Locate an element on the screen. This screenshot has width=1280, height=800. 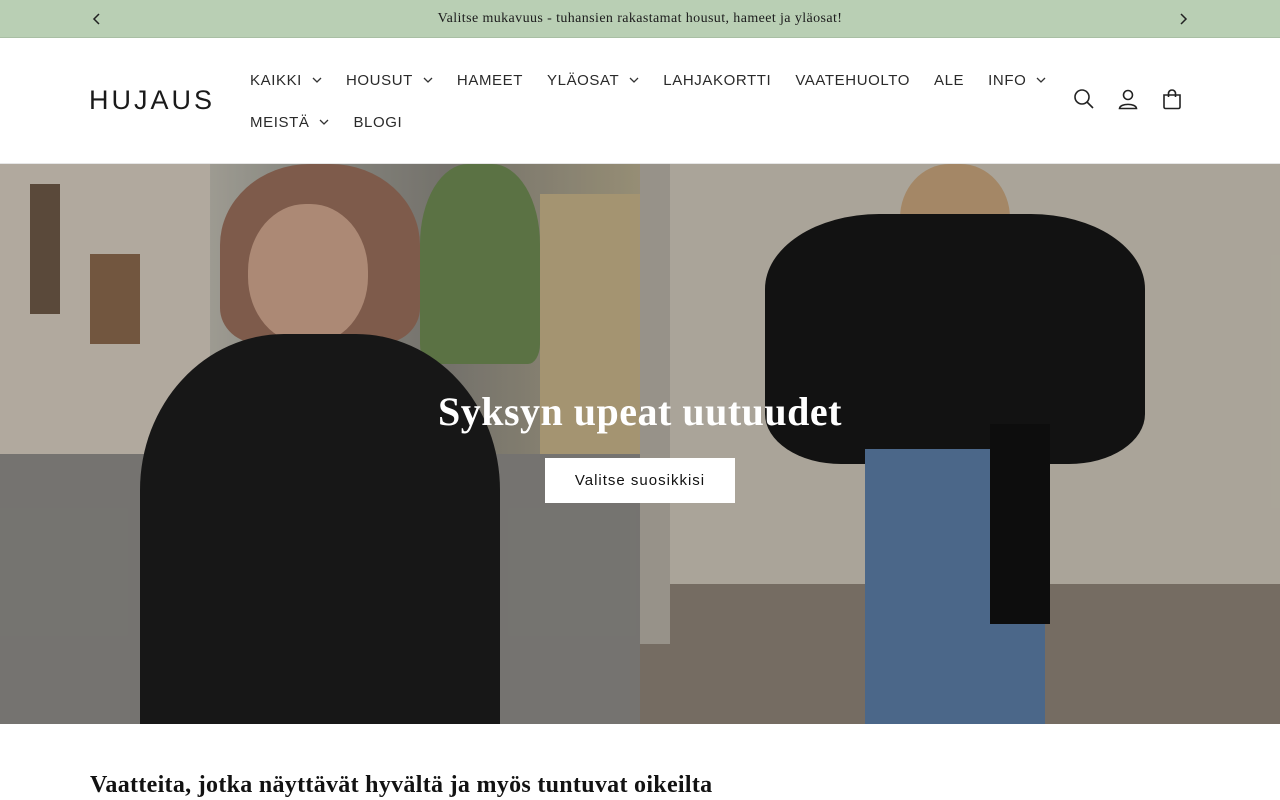
cart-button is located at coordinates (1172, 99).